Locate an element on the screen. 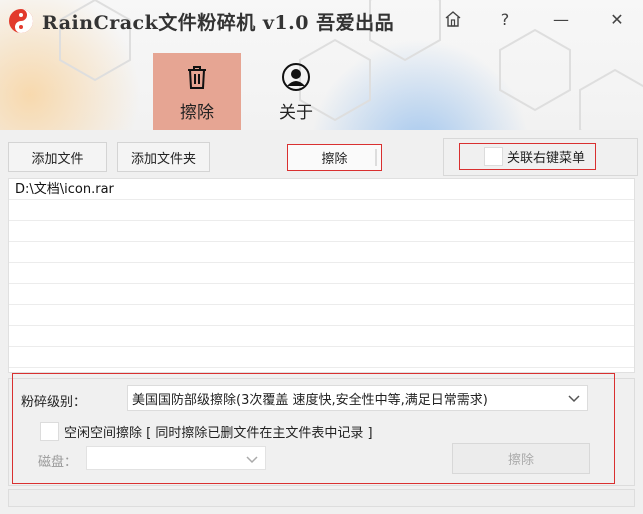 The height and width of the screenshot is (514, 643). close-button: ✕ is located at coordinates (617, 19).